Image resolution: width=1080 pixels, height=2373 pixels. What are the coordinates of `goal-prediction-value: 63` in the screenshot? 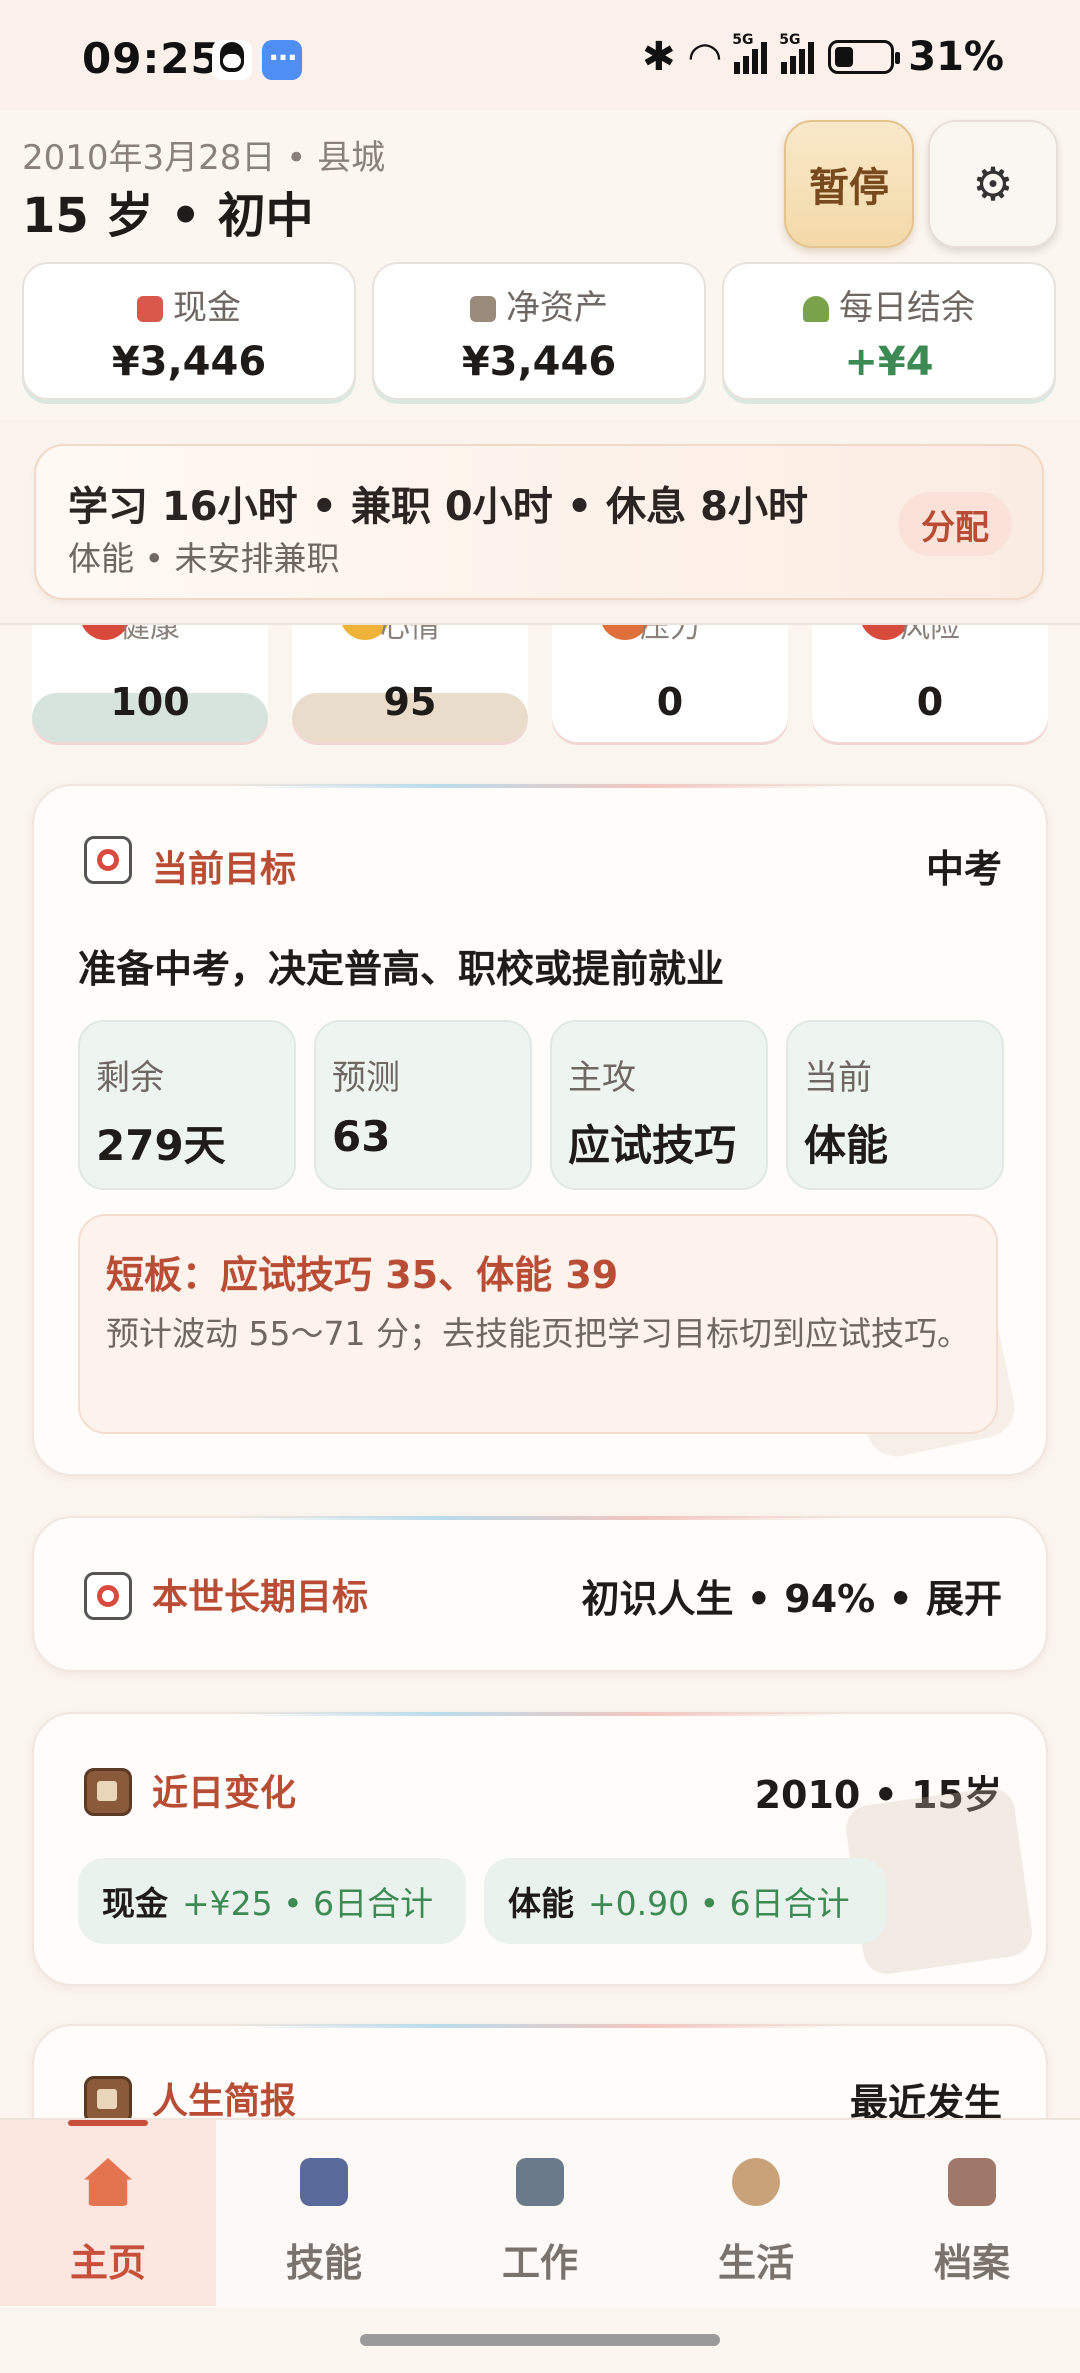 It's located at (361, 1136).